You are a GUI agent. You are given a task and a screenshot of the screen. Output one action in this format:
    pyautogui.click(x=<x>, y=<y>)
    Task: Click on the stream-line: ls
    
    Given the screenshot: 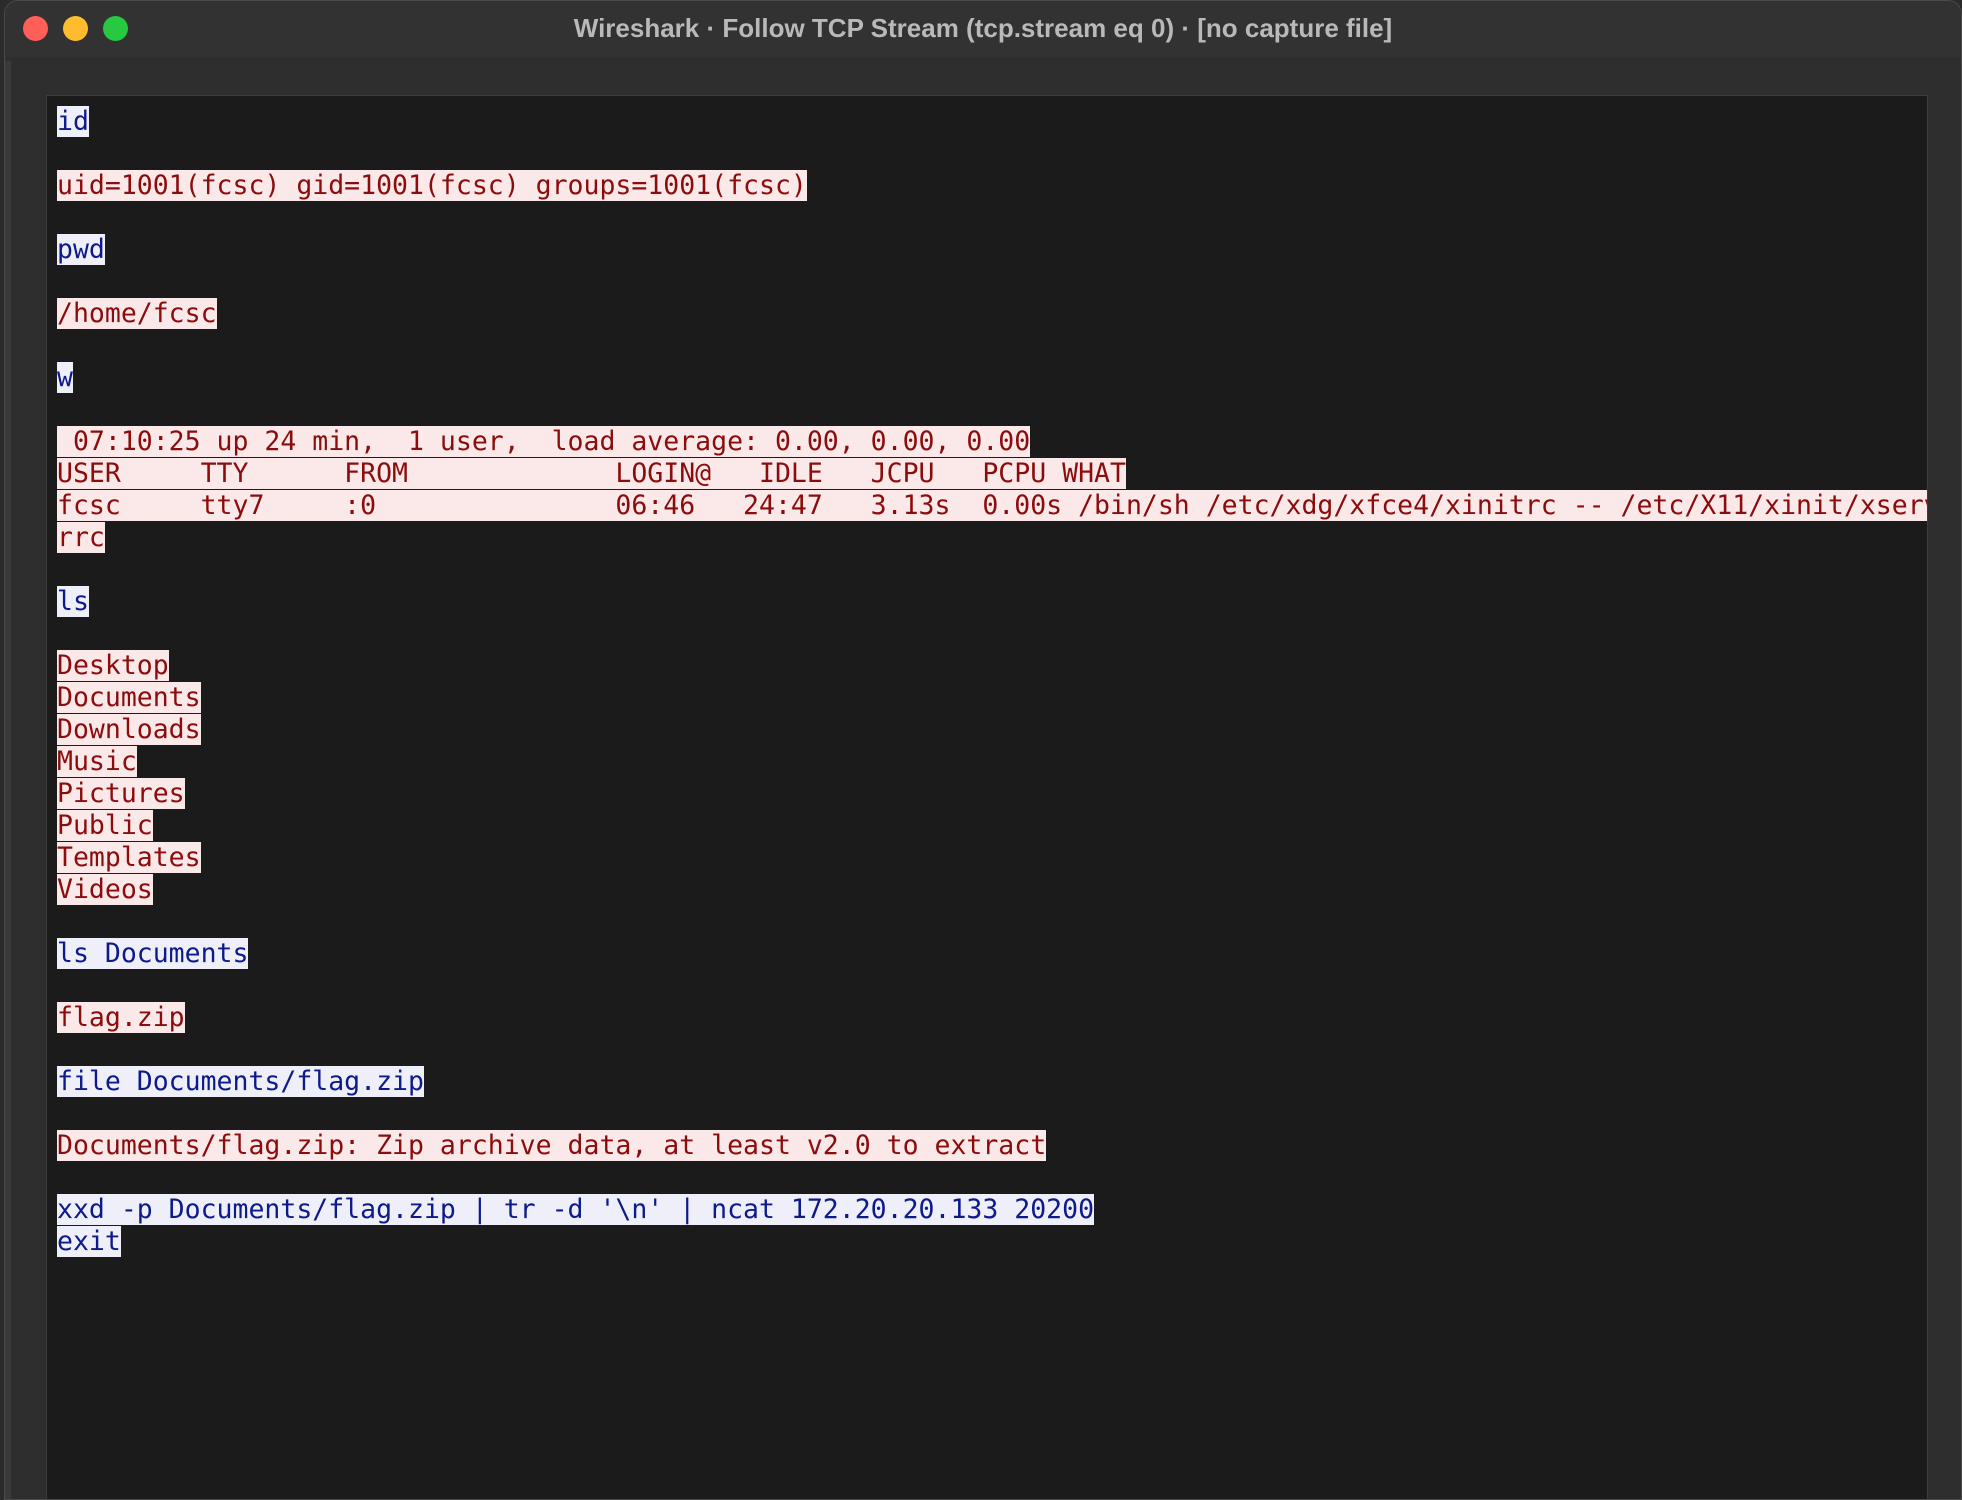 What is the action you would take?
    pyautogui.click(x=992, y=602)
    